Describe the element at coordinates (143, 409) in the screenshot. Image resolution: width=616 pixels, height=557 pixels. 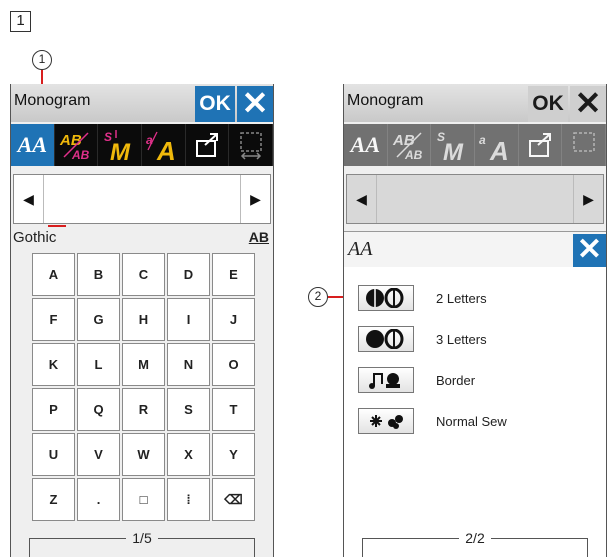
I see `letter-key: R` at that location.